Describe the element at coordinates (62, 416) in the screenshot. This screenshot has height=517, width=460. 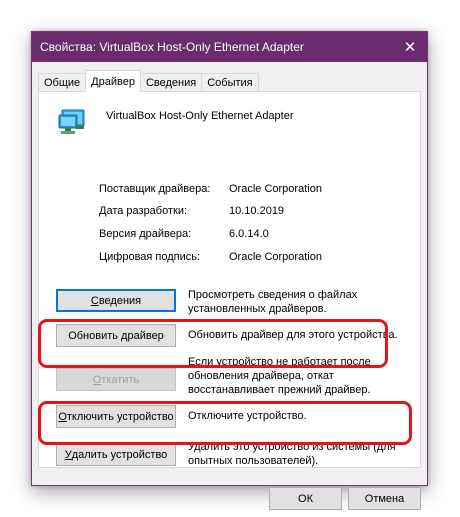
I see `disable-device-accel: О` at that location.